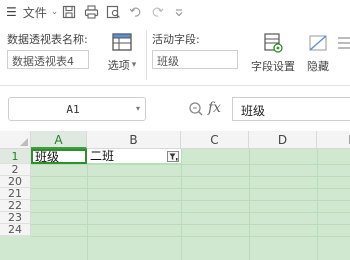 The width and height of the screenshot is (350, 260). What do you see at coordinates (215, 140) in the screenshot?
I see `column-header-c: C` at bounding box center [215, 140].